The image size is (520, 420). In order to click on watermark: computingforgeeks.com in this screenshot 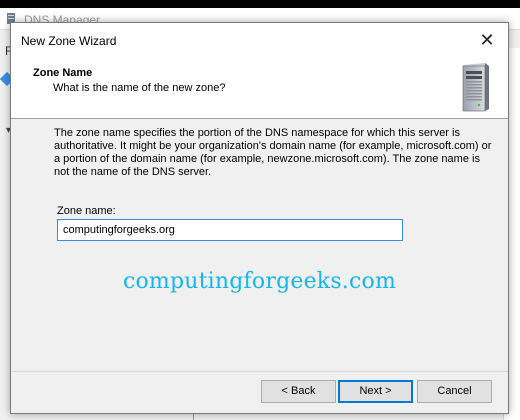, I will do `click(259, 281)`.